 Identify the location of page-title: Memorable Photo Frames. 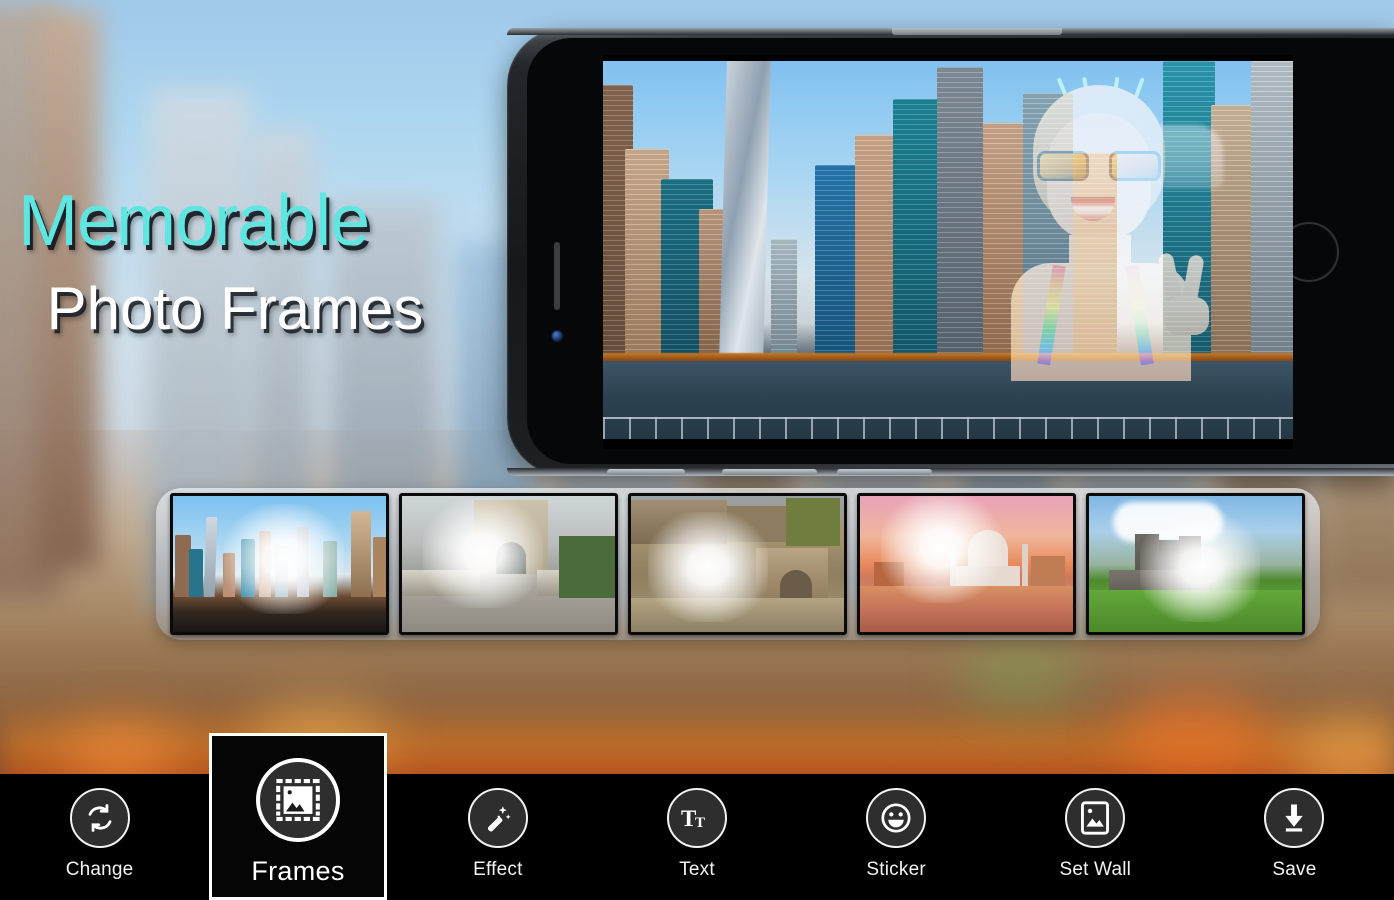
(258, 262).